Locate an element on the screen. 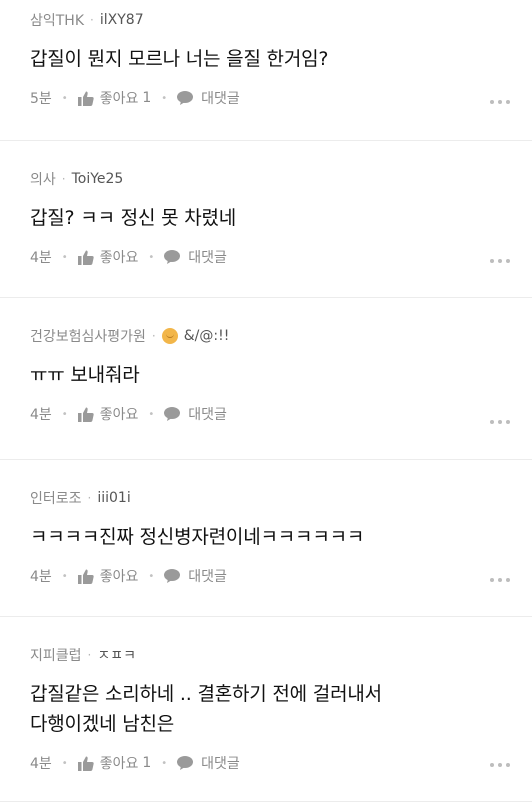  comment-actions: 5분 • 좋아요 1 • 대댓글 is located at coordinates (270, 98).